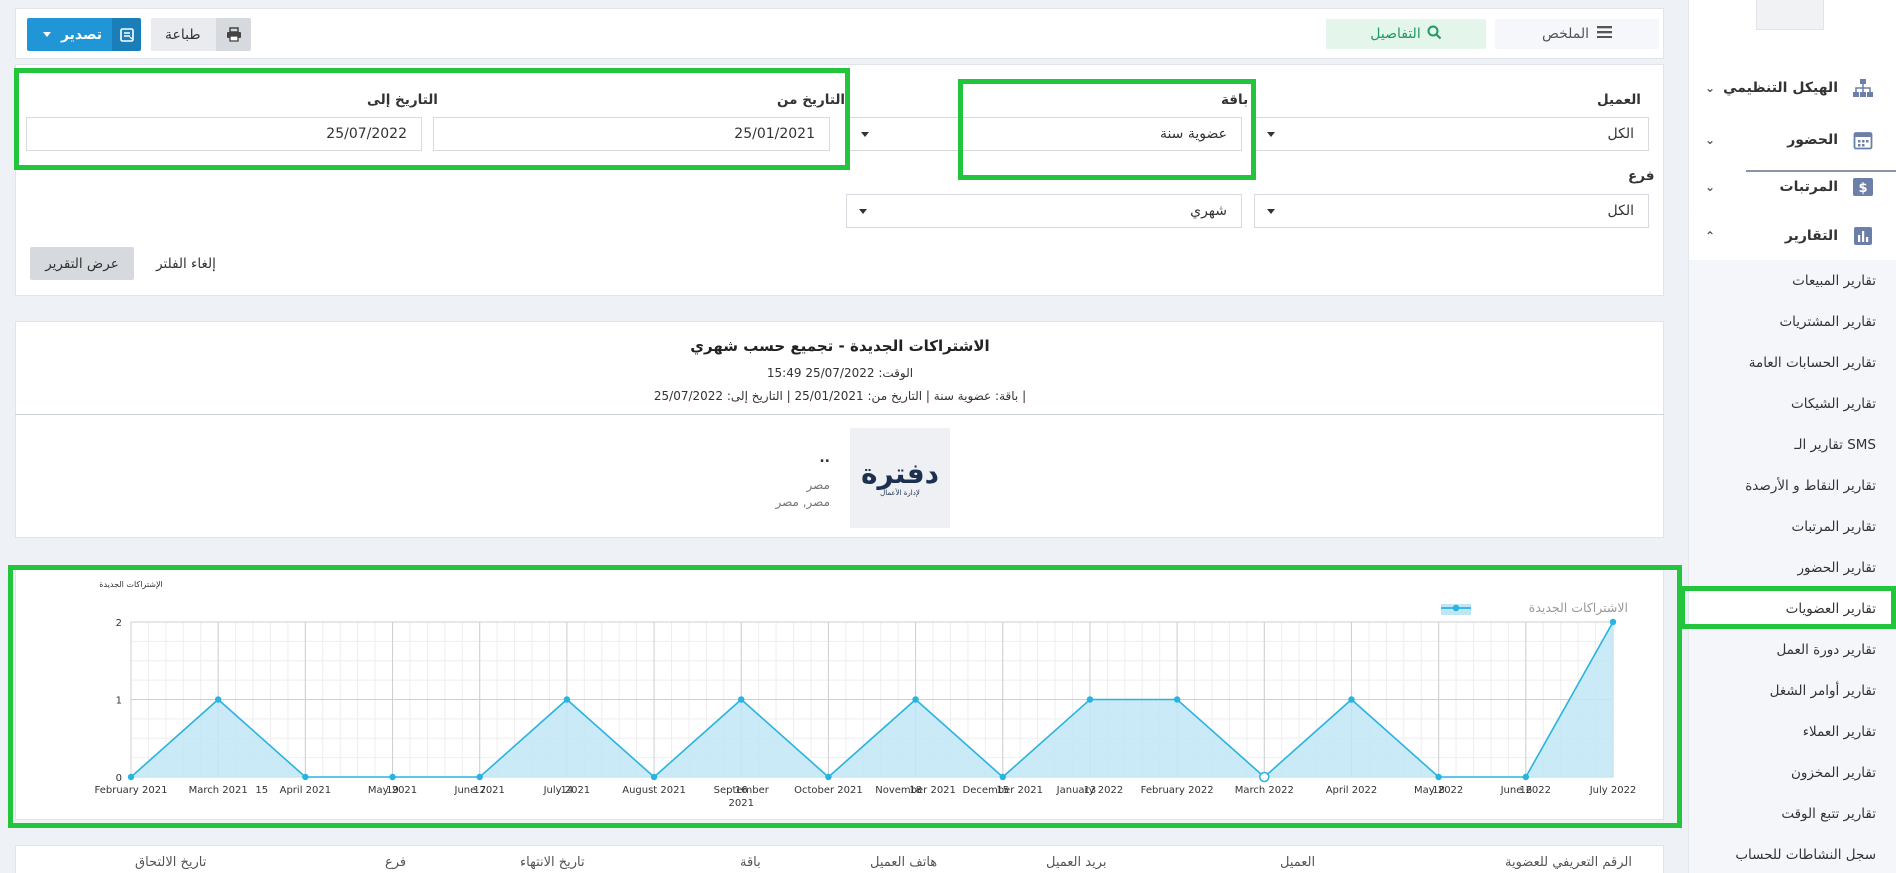 This screenshot has height=873, width=1896. Describe the element at coordinates (1792, 853) in the screenshot. I see `submenu-activity-log: سجل النشاطات للحساب` at that location.